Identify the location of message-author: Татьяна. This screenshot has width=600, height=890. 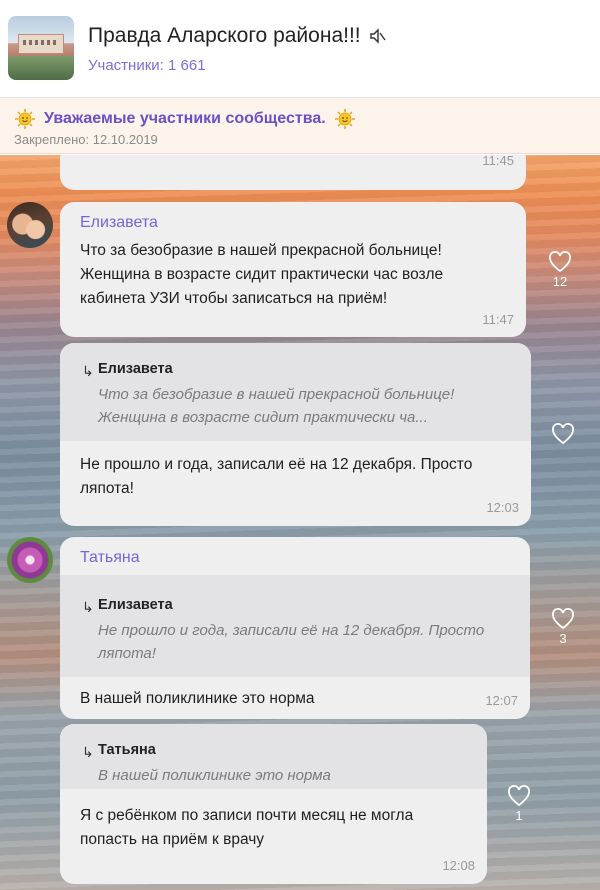
(110, 558).